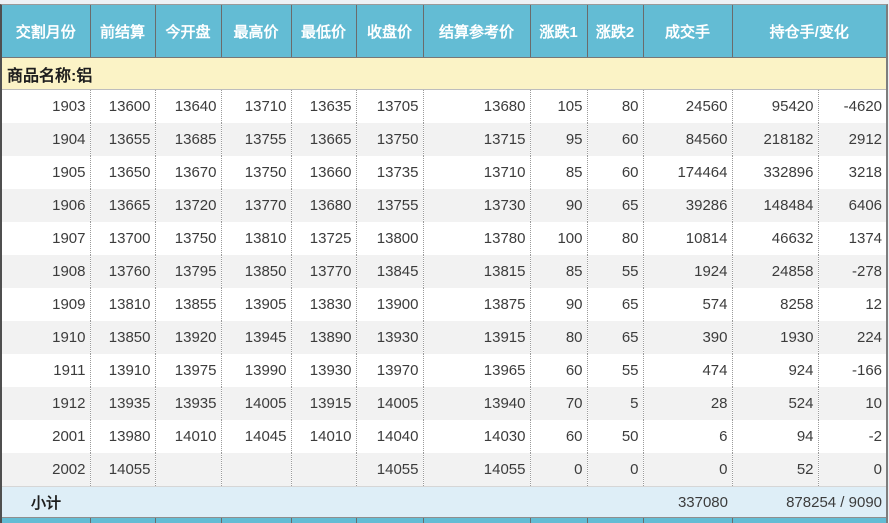 Image resolution: width=889 pixels, height=523 pixels. What do you see at coordinates (123, 205) in the screenshot?
I see `value-cell: 13665` at bounding box center [123, 205].